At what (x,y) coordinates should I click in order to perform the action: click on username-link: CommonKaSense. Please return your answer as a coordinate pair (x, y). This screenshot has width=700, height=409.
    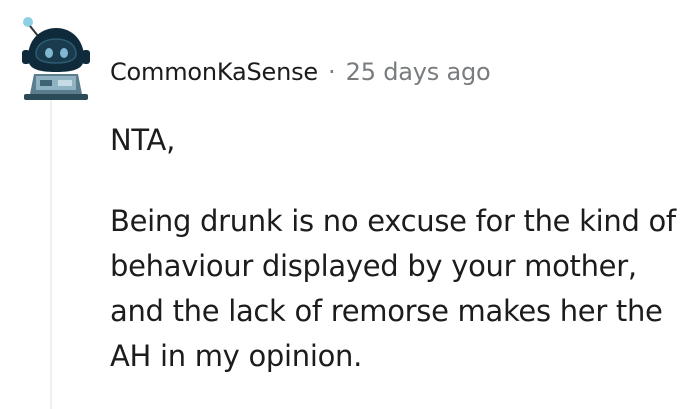
    Looking at the image, I should click on (214, 72).